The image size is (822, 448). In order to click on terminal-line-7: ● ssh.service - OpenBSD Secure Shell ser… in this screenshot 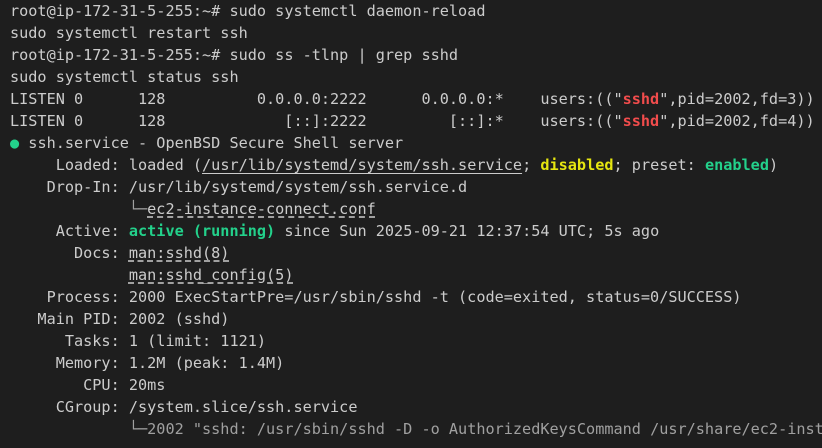, I will do `click(416, 143)`.